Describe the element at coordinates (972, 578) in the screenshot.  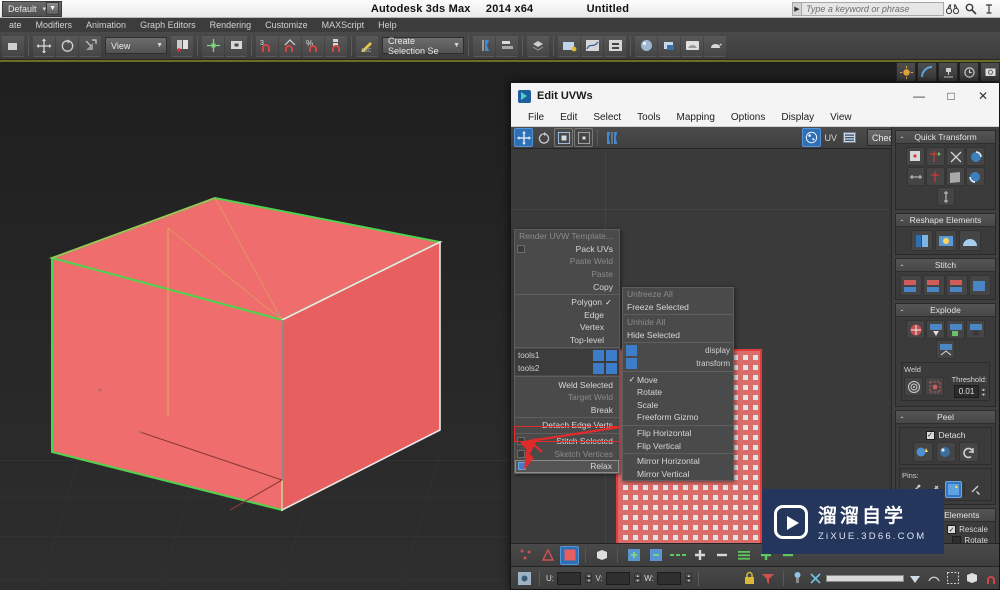
I see `zoom-extents-icon` at that location.